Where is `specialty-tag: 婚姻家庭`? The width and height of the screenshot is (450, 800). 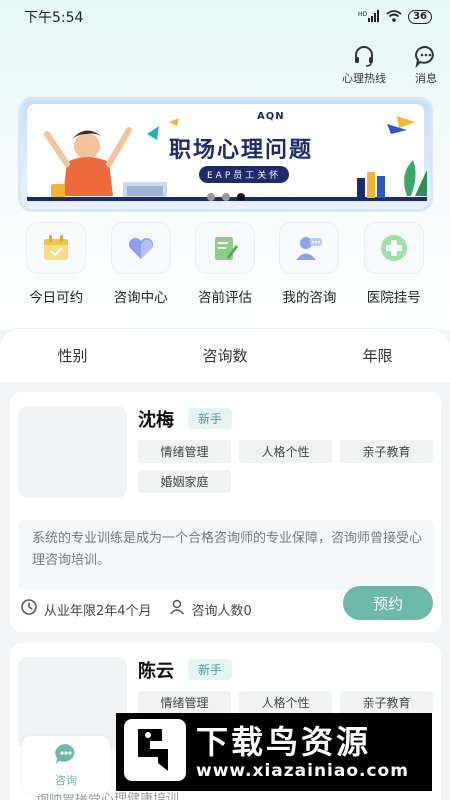 specialty-tag: 婚姻家庭 is located at coordinates (184, 481).